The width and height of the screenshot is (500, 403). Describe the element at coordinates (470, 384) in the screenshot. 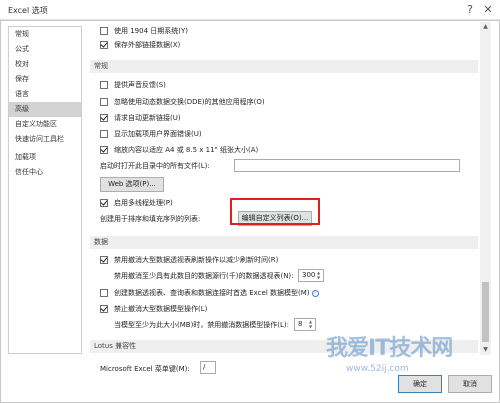

I see `cancel-button: 取消` at that location.